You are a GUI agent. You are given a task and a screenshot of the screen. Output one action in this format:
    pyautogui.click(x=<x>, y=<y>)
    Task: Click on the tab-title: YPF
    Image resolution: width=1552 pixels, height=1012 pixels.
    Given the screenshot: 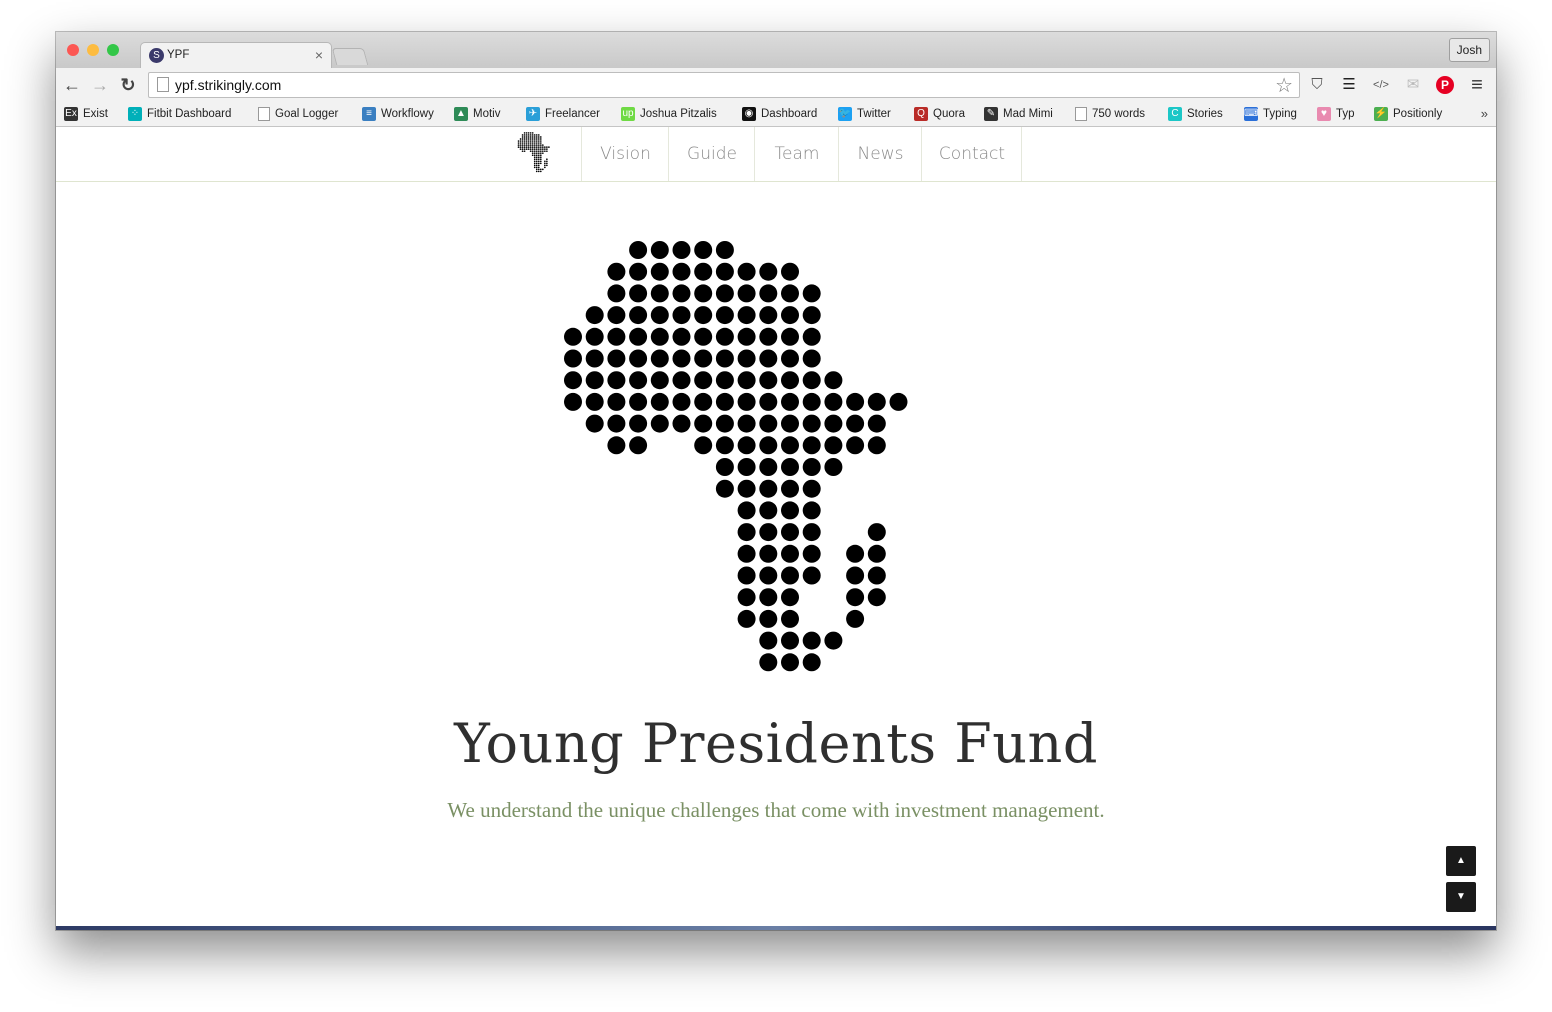 What is the action you would take?
    pyautogui.click(x=178, y=55)
    